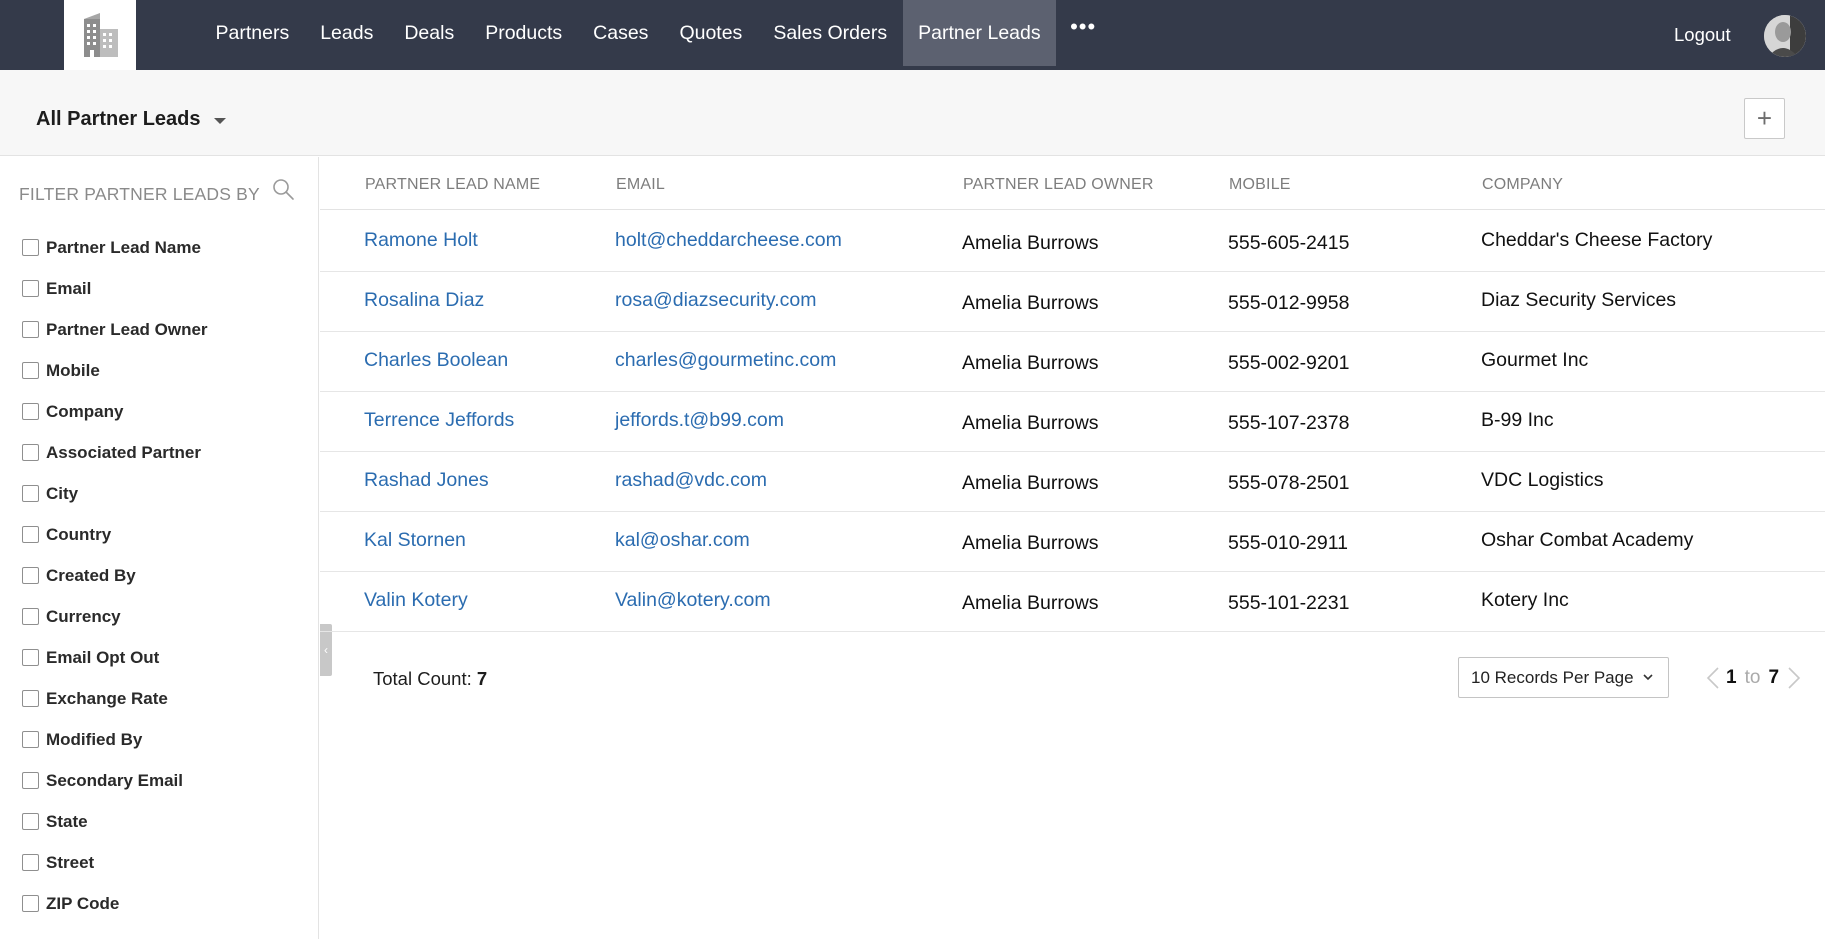 The image size is (1825, 939). What do you see at coordinates (640, 185) in the screenshot?
I see `column-header-email: EMAIL` at bounding box center [640, 185].